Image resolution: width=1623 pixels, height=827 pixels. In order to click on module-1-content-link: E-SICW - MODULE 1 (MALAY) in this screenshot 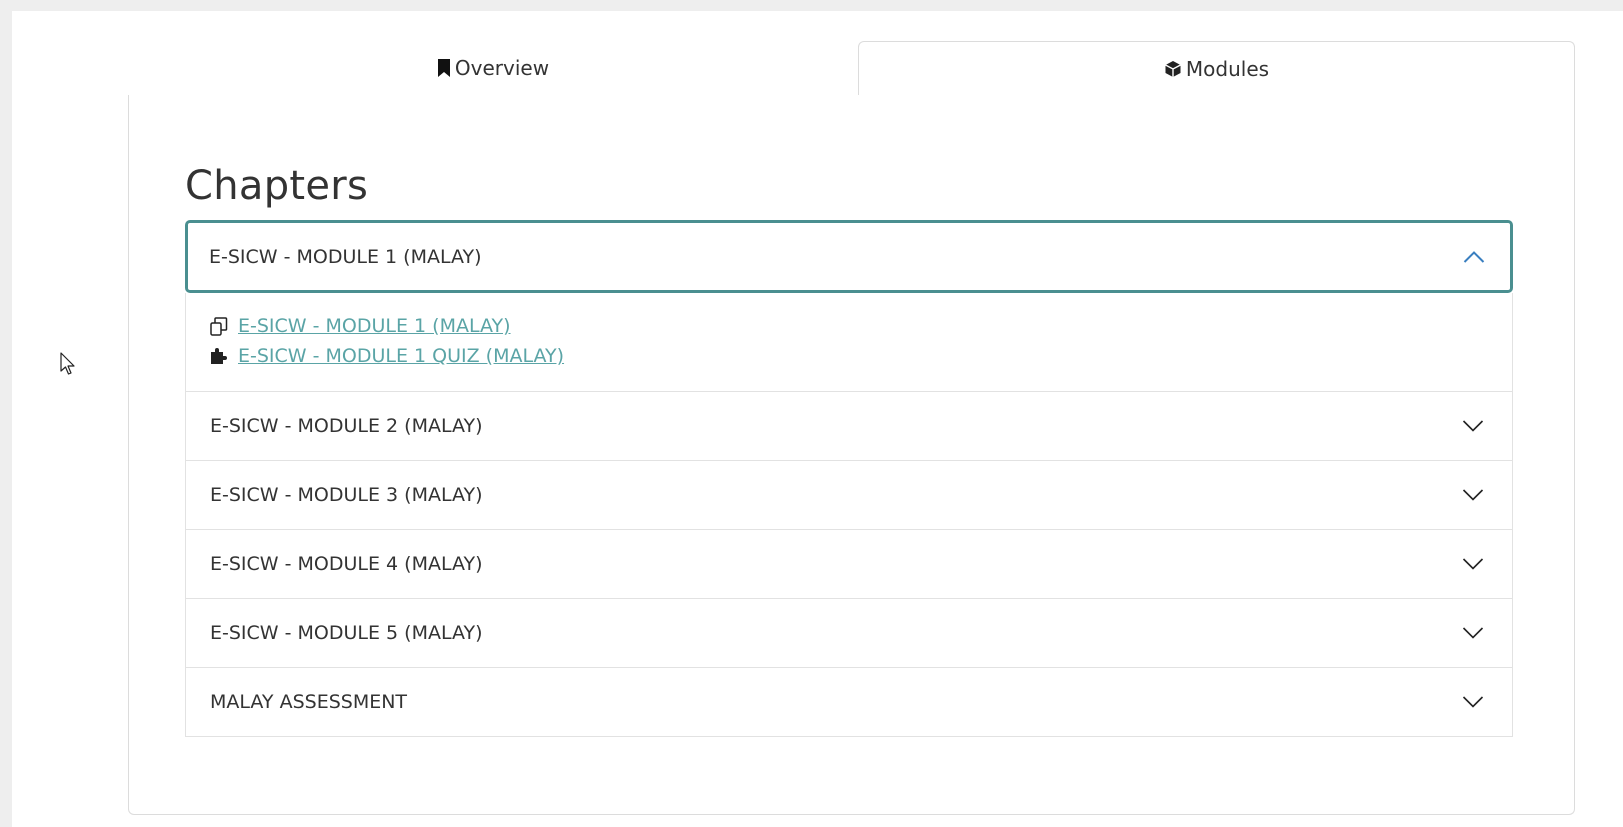, I will do `click(374, 326)`.